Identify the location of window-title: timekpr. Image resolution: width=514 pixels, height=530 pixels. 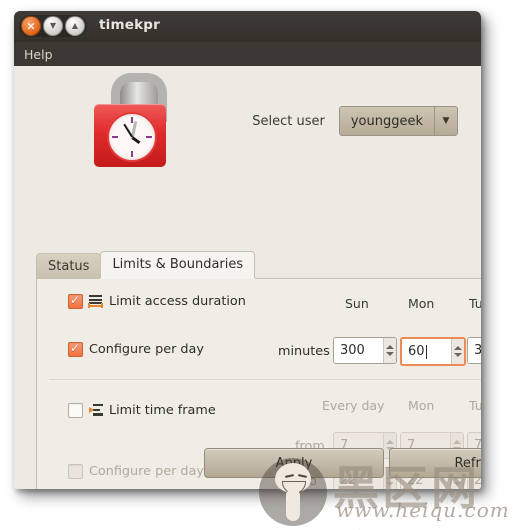
(130, 25).